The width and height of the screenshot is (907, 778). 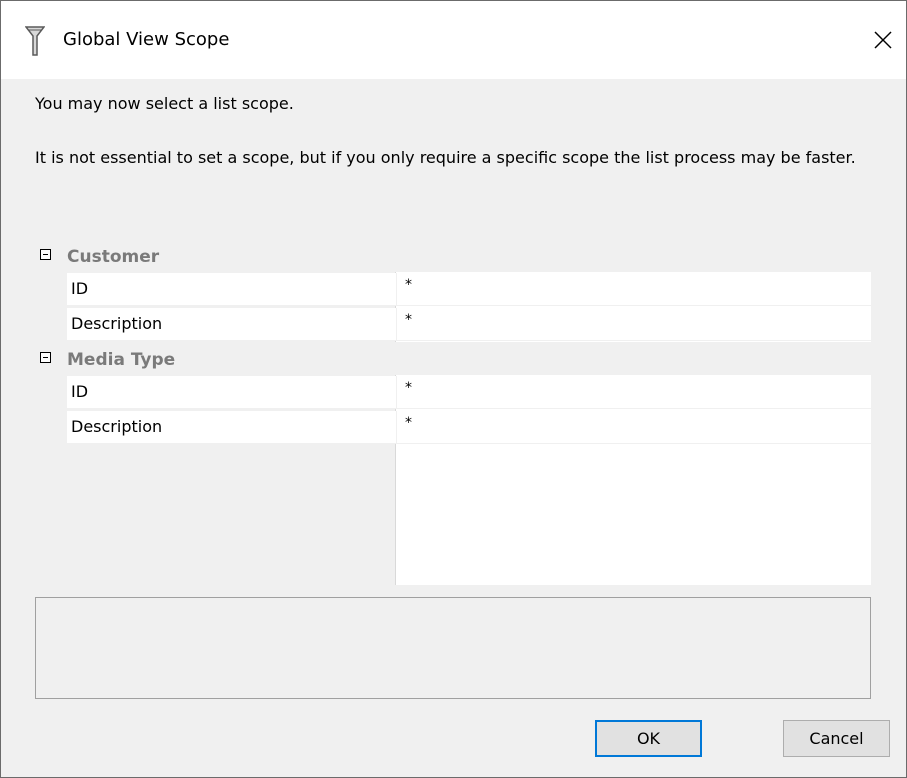 What do you see at coordinates (35, 41) in the screenshot?
I see `funnel-icon` at bounding box center [35, 41].